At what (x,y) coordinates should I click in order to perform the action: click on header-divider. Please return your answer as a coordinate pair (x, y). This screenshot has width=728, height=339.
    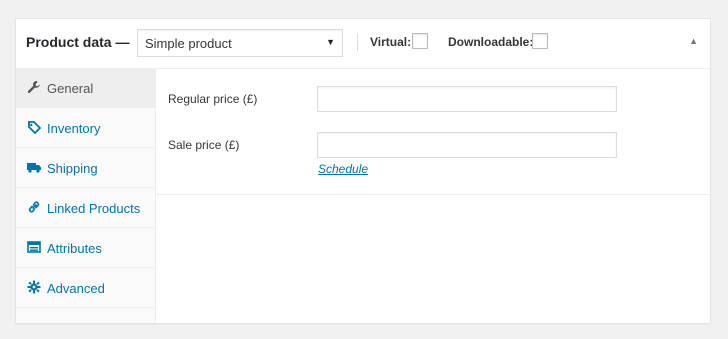
    Looking at the image, I should click on (357, 42).